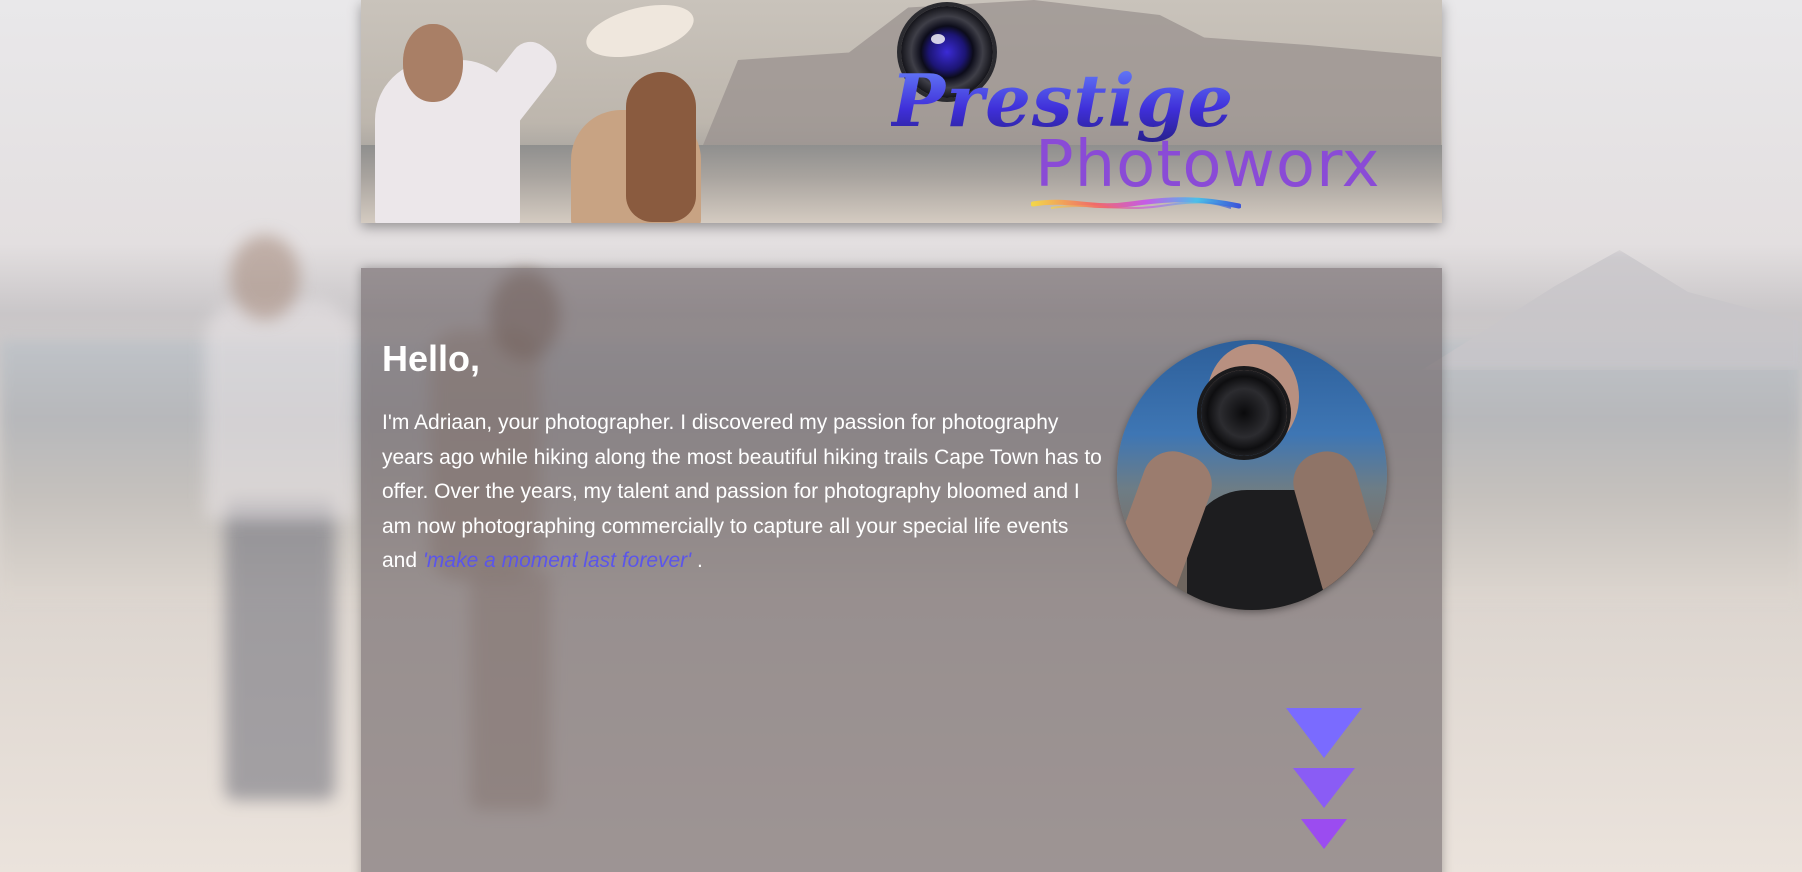  What do you see at coordinates (433, 63) in the screenshot?
I see `banner-man-head` at bounding box center [433, 63].